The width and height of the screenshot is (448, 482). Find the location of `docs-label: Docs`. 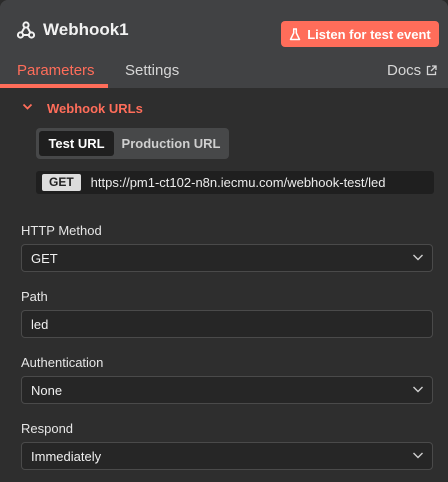

docs-label: Docs is located at coordinates (404, 70).